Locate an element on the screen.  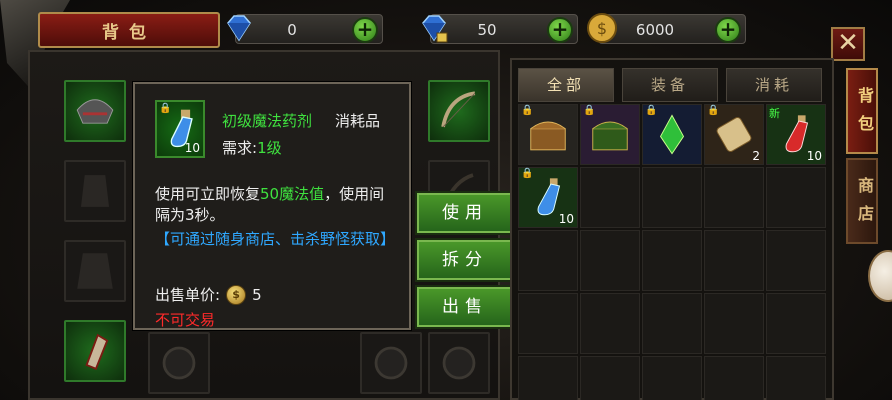
bow-icon is located at coordinates (458, 109).